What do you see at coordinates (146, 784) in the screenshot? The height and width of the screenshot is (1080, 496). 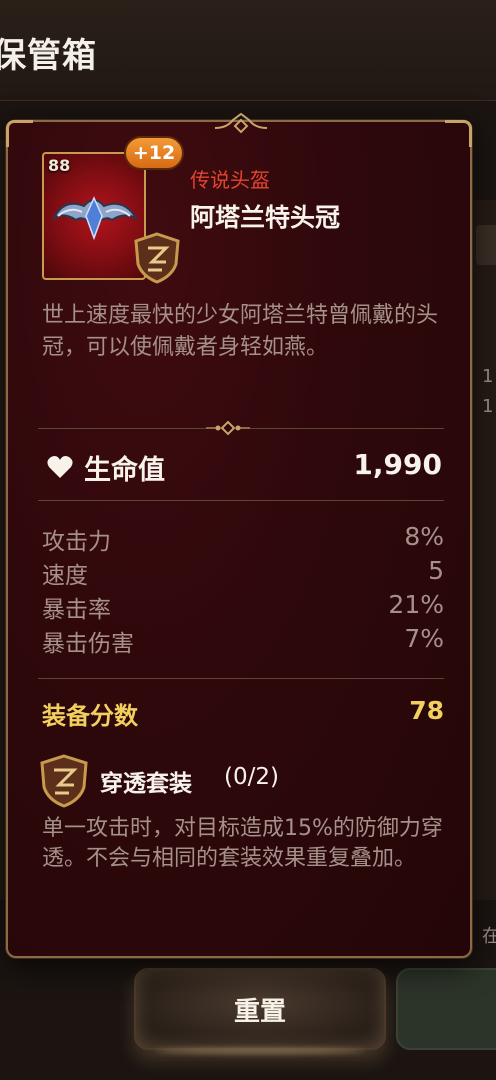 I see `set-name: 穿透套装` at bounding box center [146, 784].